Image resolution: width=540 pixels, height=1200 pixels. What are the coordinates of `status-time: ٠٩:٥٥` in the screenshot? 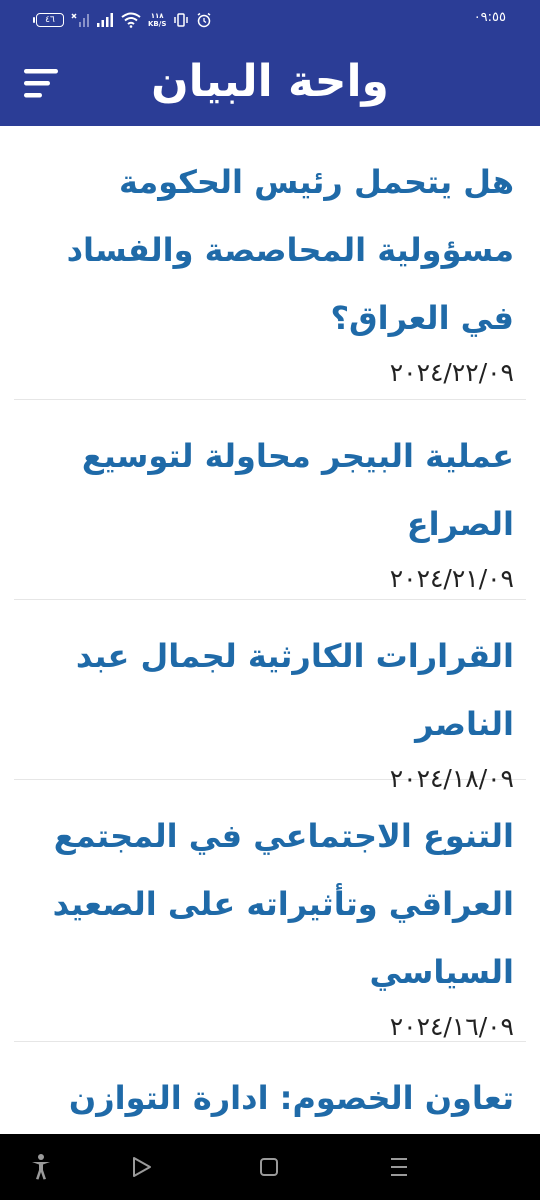 It's located at (489, 17).